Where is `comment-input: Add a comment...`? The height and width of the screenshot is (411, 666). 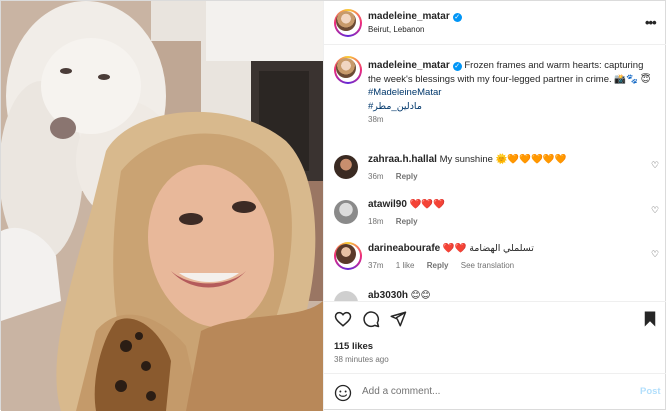
comment-input: Add a comment... is located at coordinates (401, 391).